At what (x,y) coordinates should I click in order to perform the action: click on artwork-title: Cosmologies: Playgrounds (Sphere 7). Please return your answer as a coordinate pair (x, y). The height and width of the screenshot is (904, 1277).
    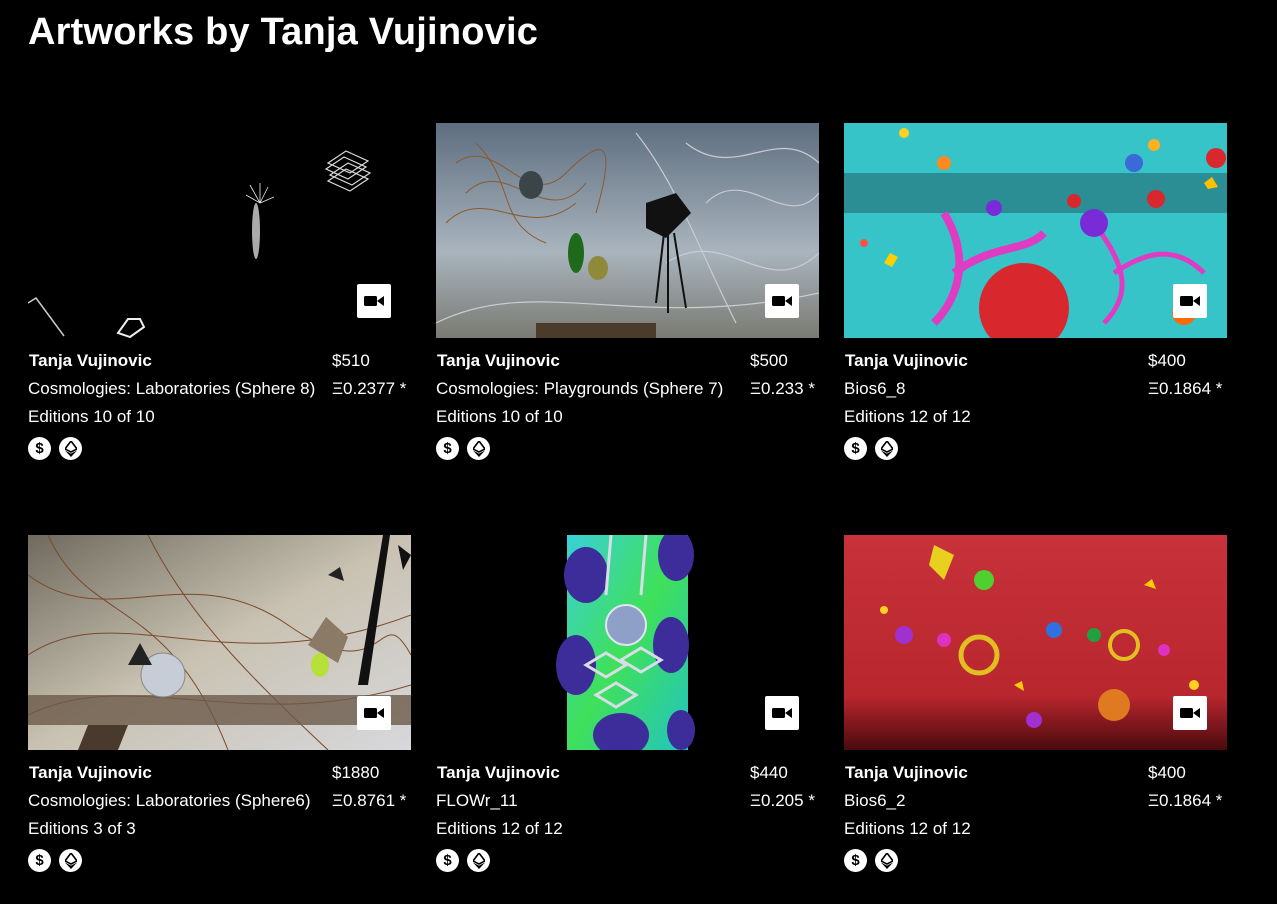
    Looking at the image, I should click on (587, 389).